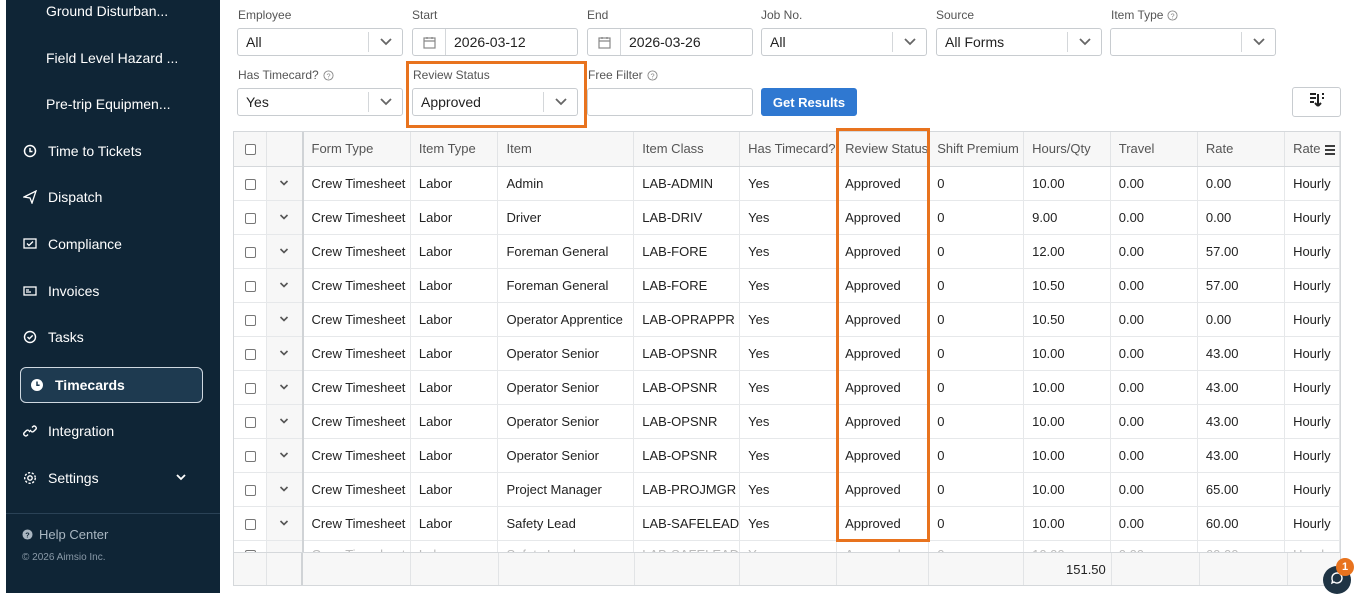 The width and height of the screenshot is (1359, 603). I want to click on source-select: All Forms, so click(1019, 42).